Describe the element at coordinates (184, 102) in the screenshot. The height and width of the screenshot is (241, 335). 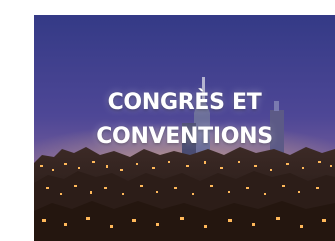
I see `card-title-line1: CONGRÈS ET` at that location.